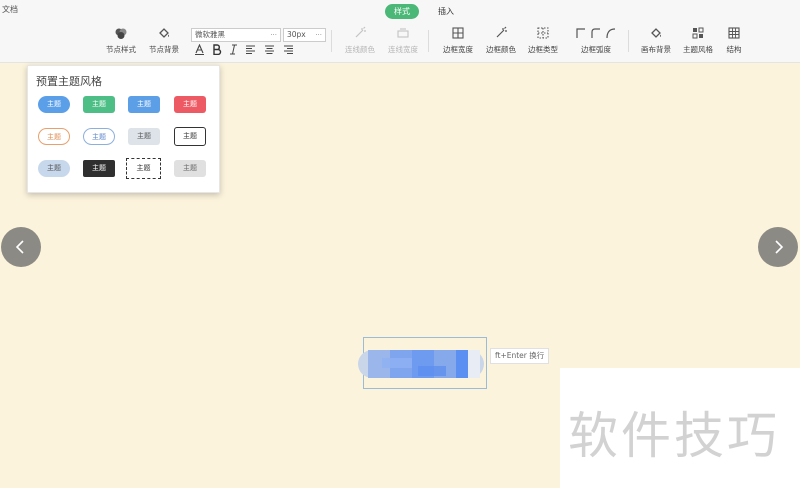 The height and width of the screenshot is (488, 800). I want to click on theme-option-dark-outline: 主题, so click(190, 136).